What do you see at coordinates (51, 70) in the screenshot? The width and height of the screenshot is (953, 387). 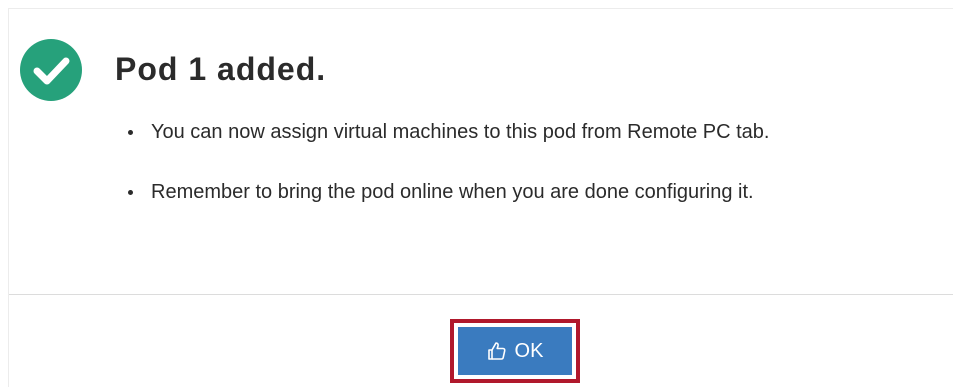 I see `check-circle-icon` at bounding box center [51, 70].